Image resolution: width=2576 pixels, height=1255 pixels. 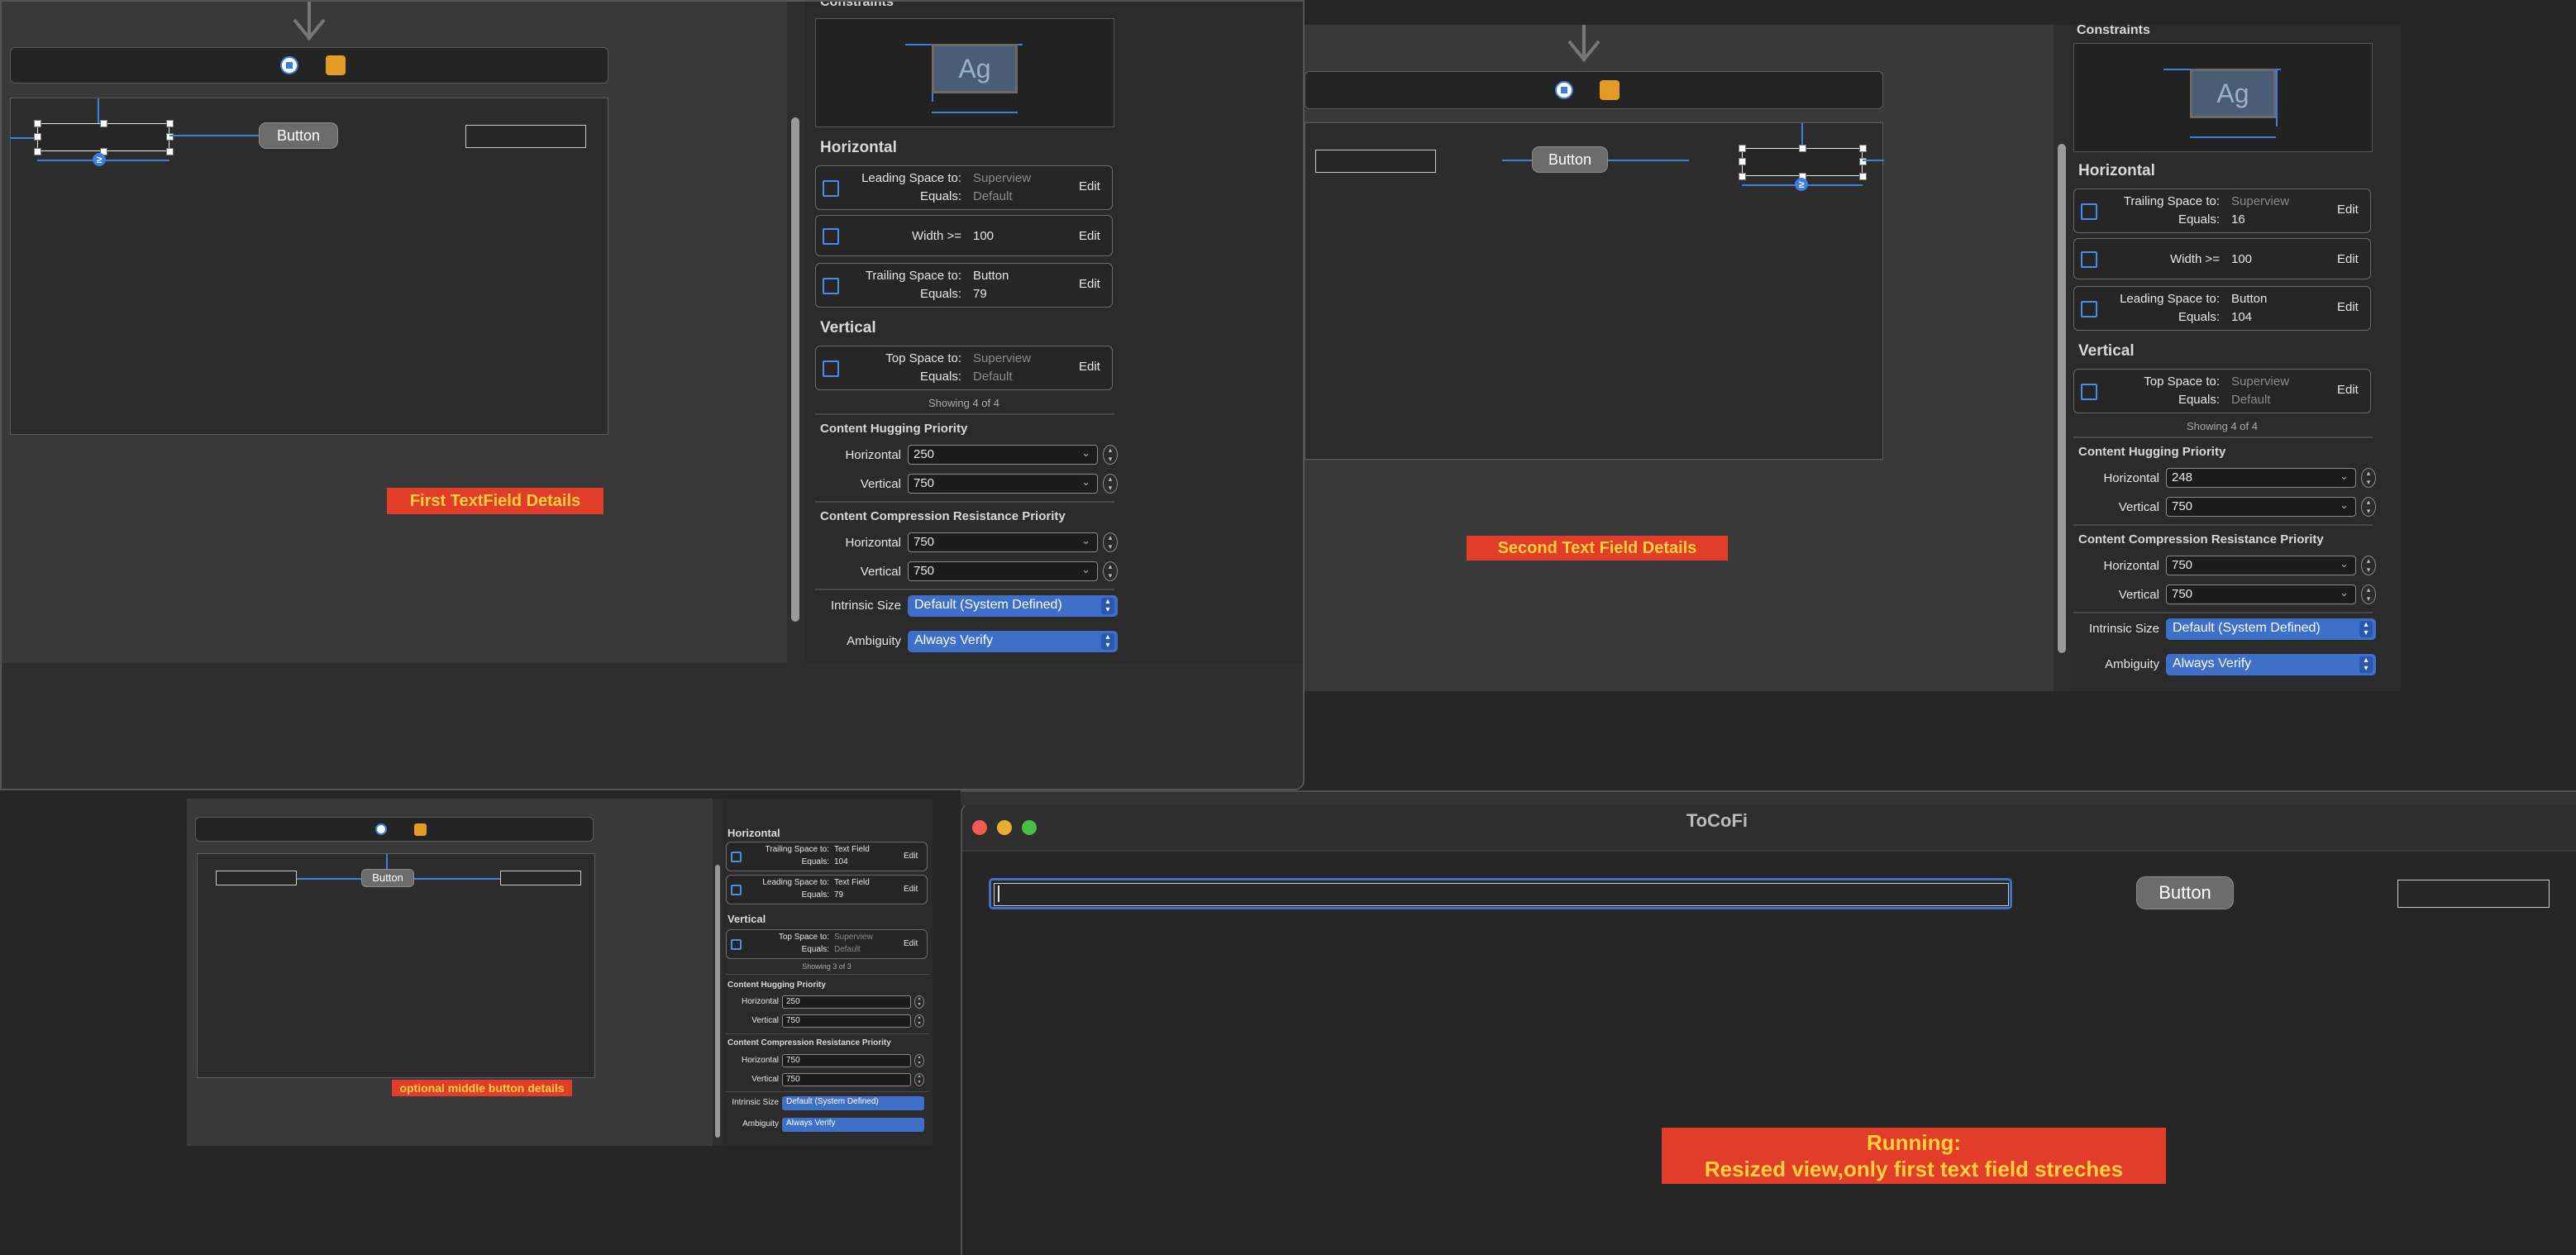 What do you see at coordinates (736, 944) in the screenshot?
I see `top-constraint-icon` at bounding box center [736, 944].